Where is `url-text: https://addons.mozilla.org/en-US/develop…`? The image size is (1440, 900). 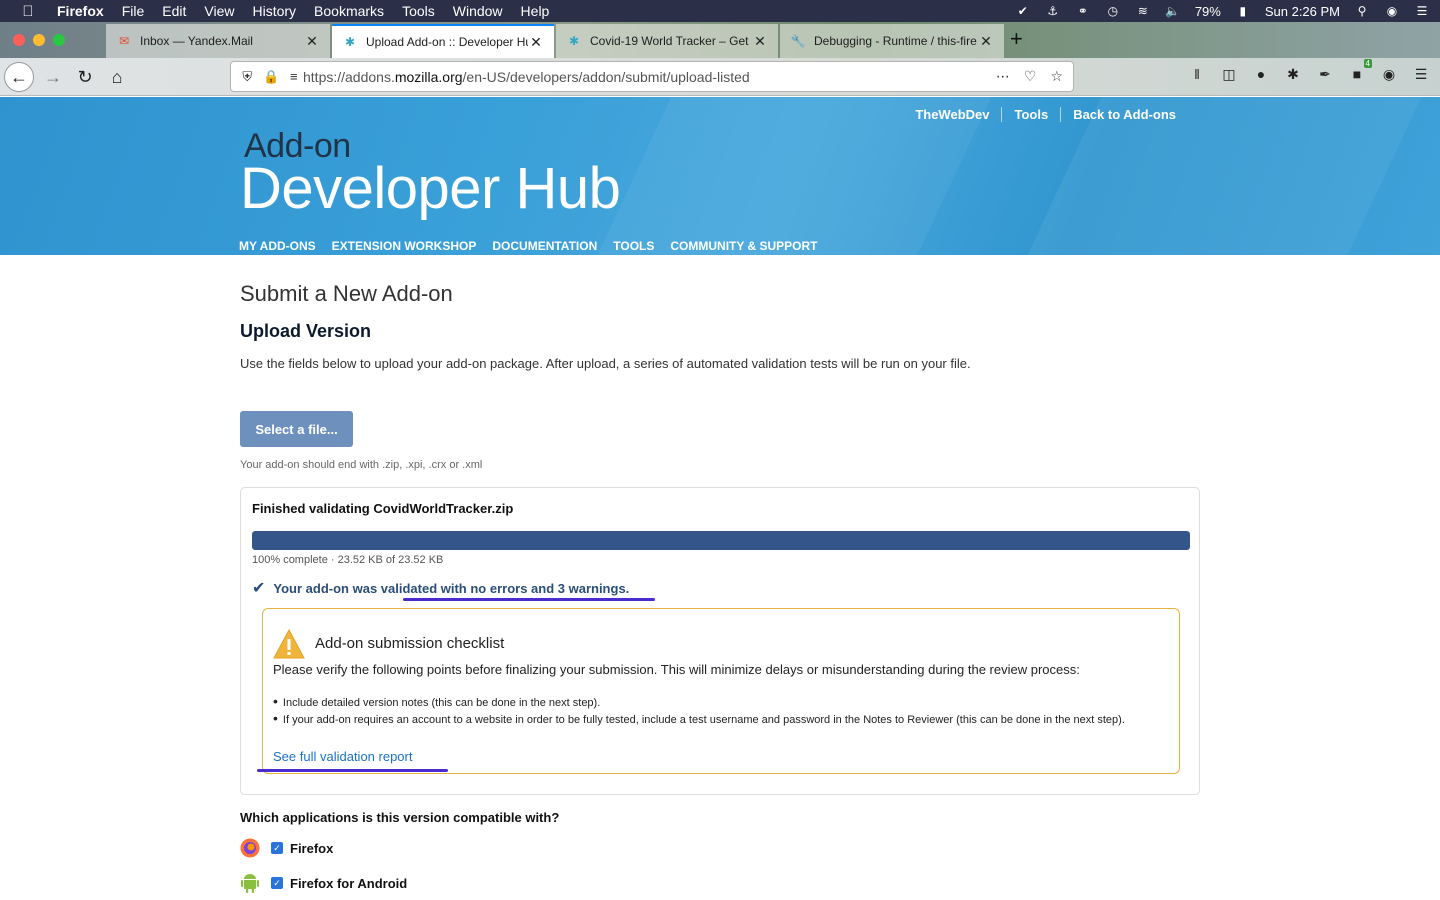 url-text: https://addons.mozilla.org/en-US/develop… is located at coordinates (649, 77).